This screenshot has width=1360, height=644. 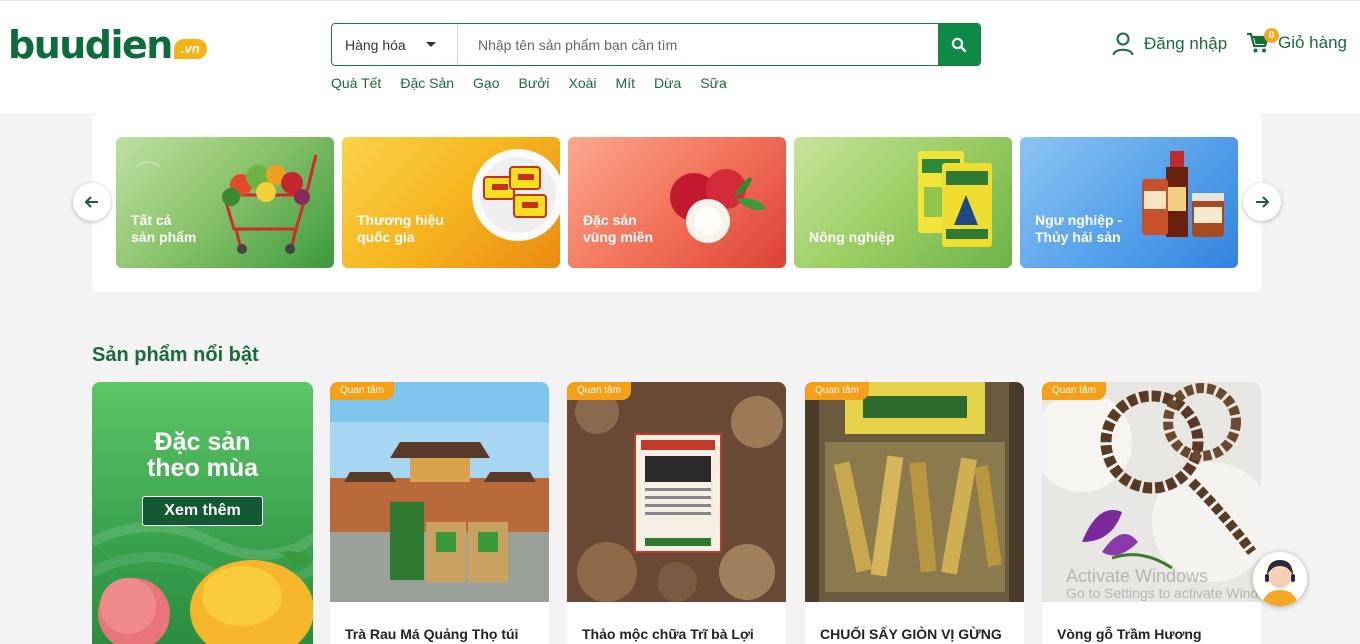 I want to click on product-card: Quan tâm Thảo mộc chữa Trĩ bà Lợi, so click(x=676, y=513).